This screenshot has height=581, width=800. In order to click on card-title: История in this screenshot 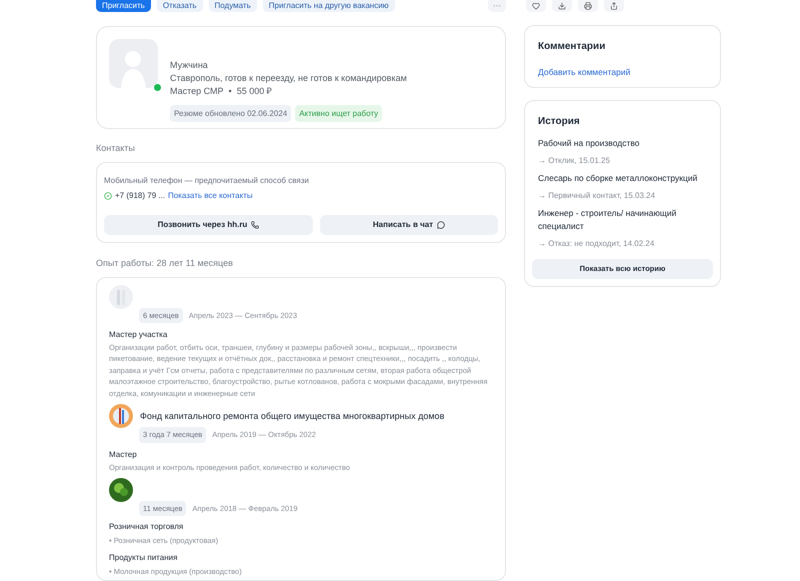, I will do `click(559, 122)`.